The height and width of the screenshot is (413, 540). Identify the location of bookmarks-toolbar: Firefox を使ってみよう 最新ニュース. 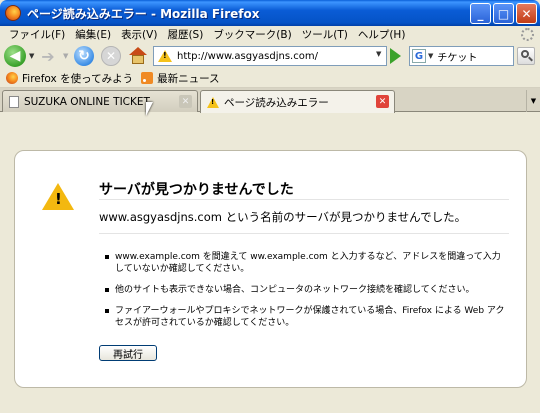
(270, 78).